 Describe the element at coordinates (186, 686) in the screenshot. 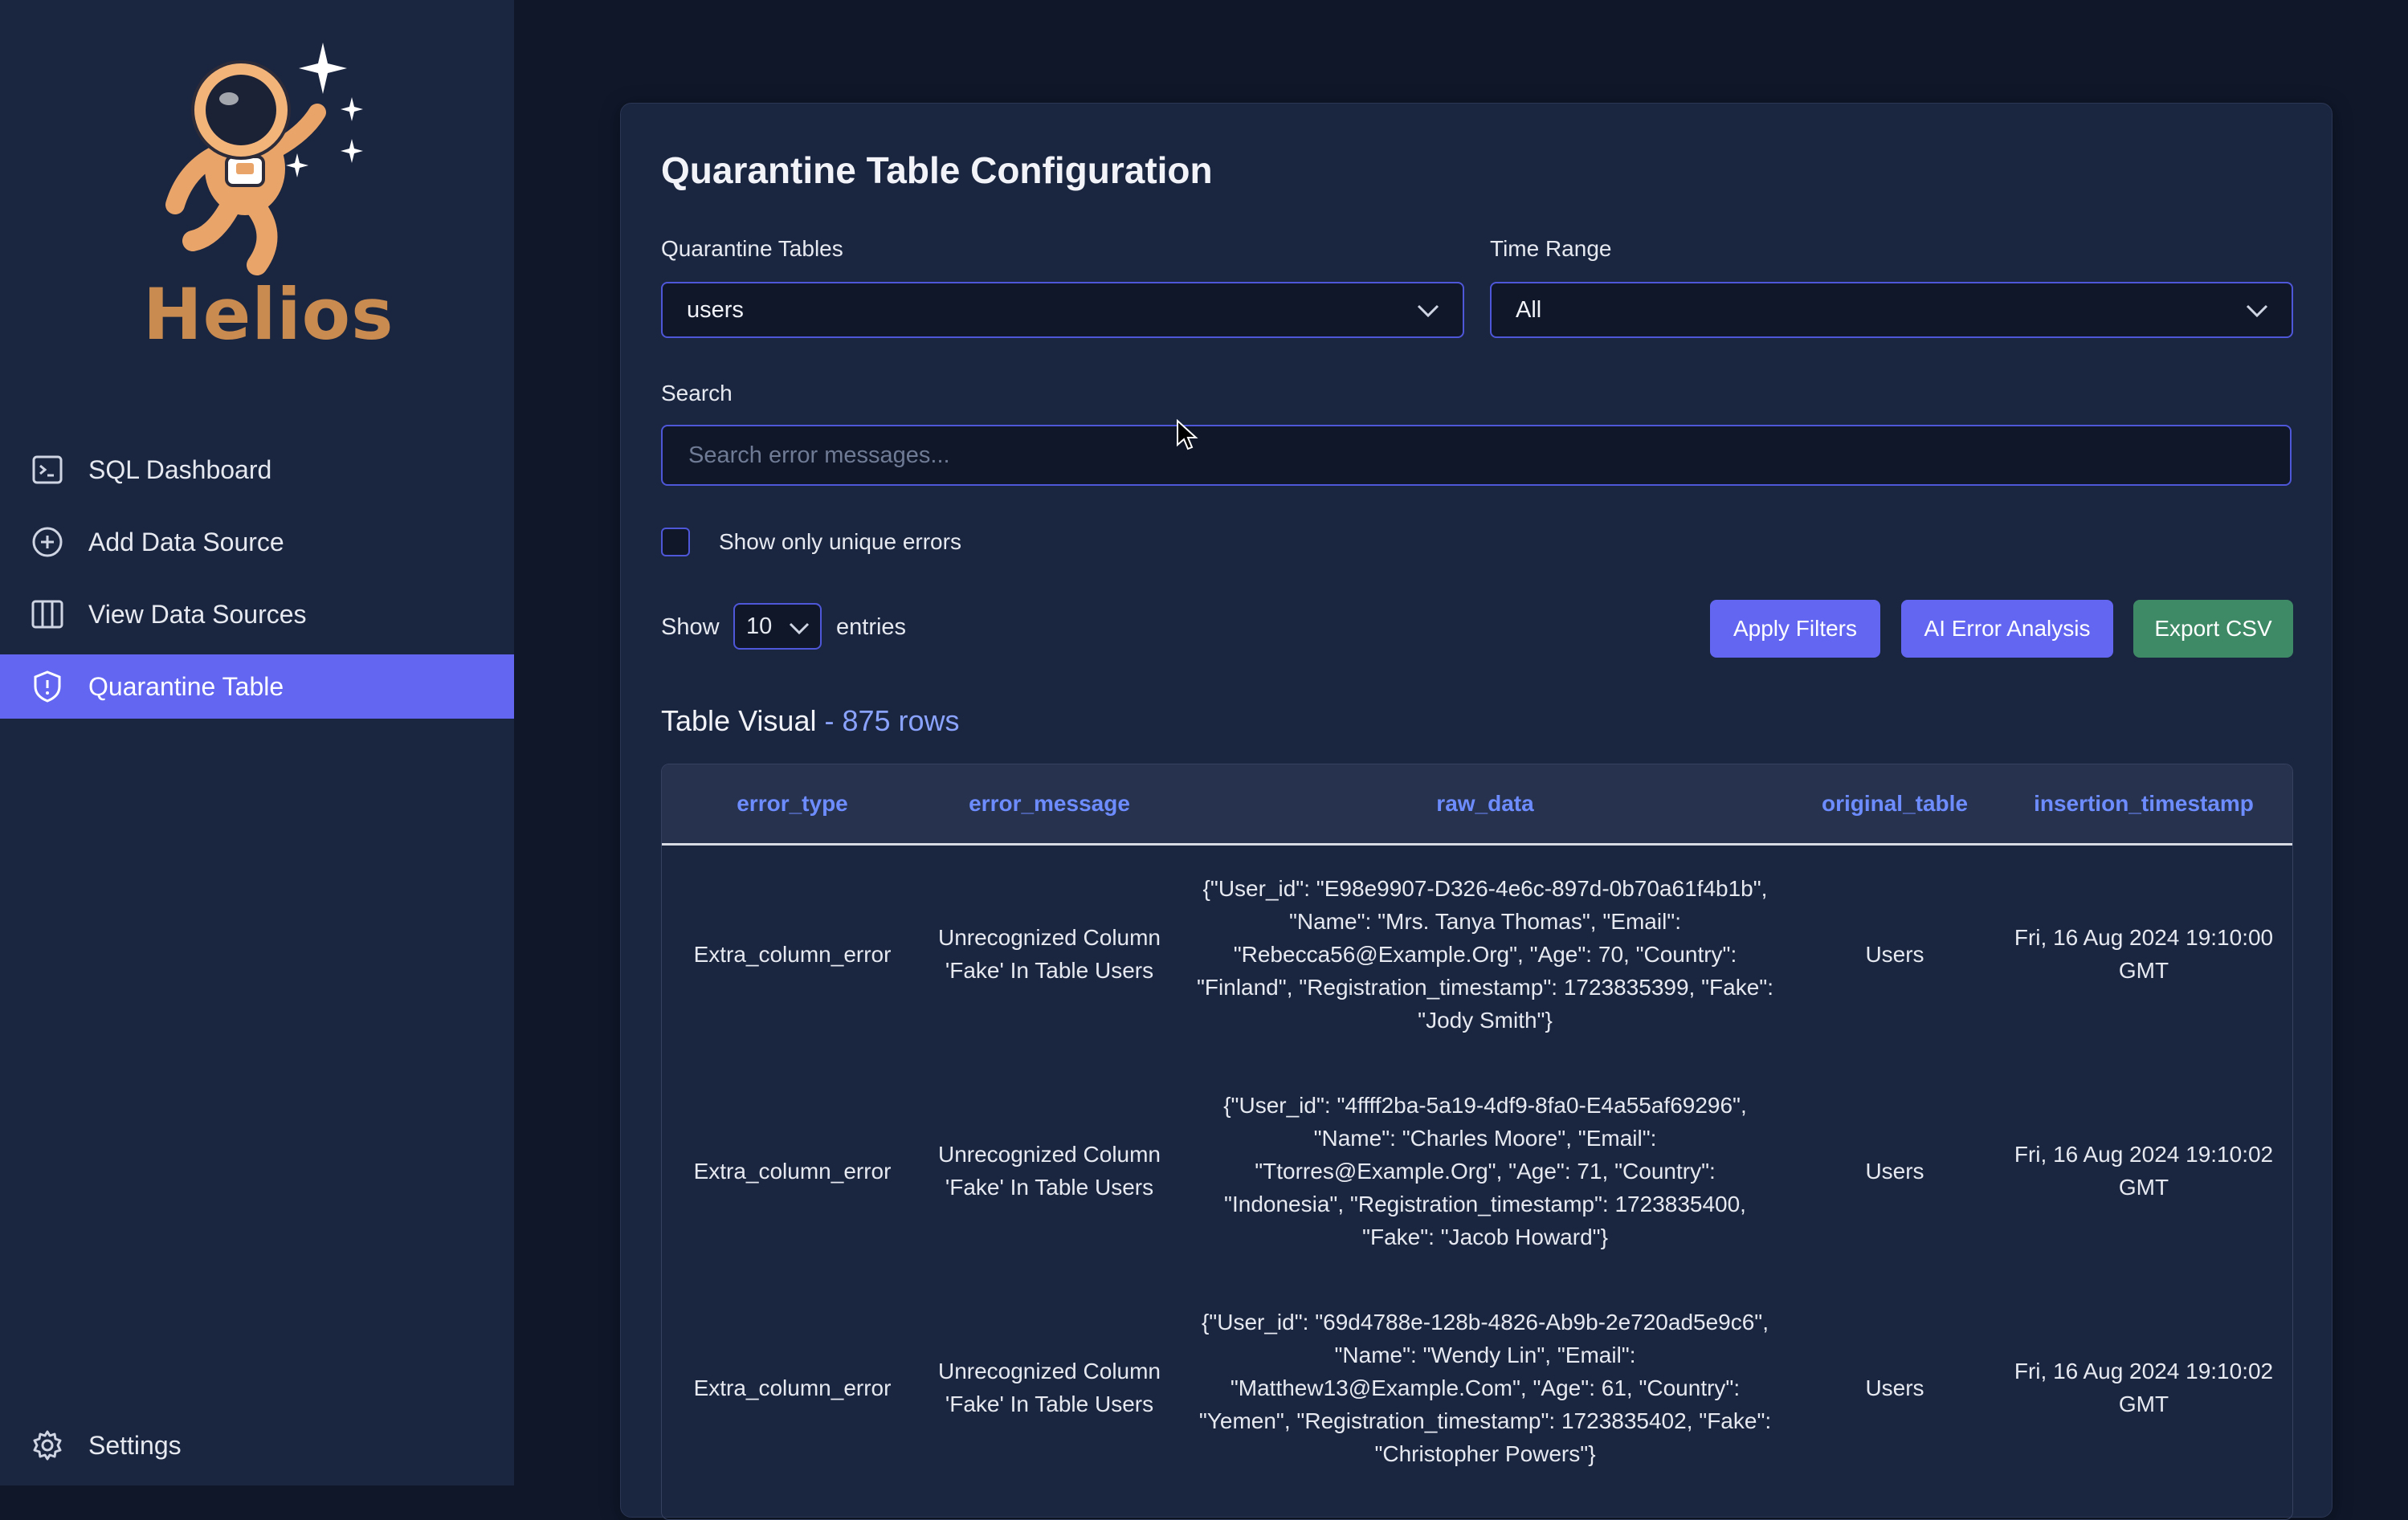

I see `sidebar-item-label: Quarantine Table` at that location.